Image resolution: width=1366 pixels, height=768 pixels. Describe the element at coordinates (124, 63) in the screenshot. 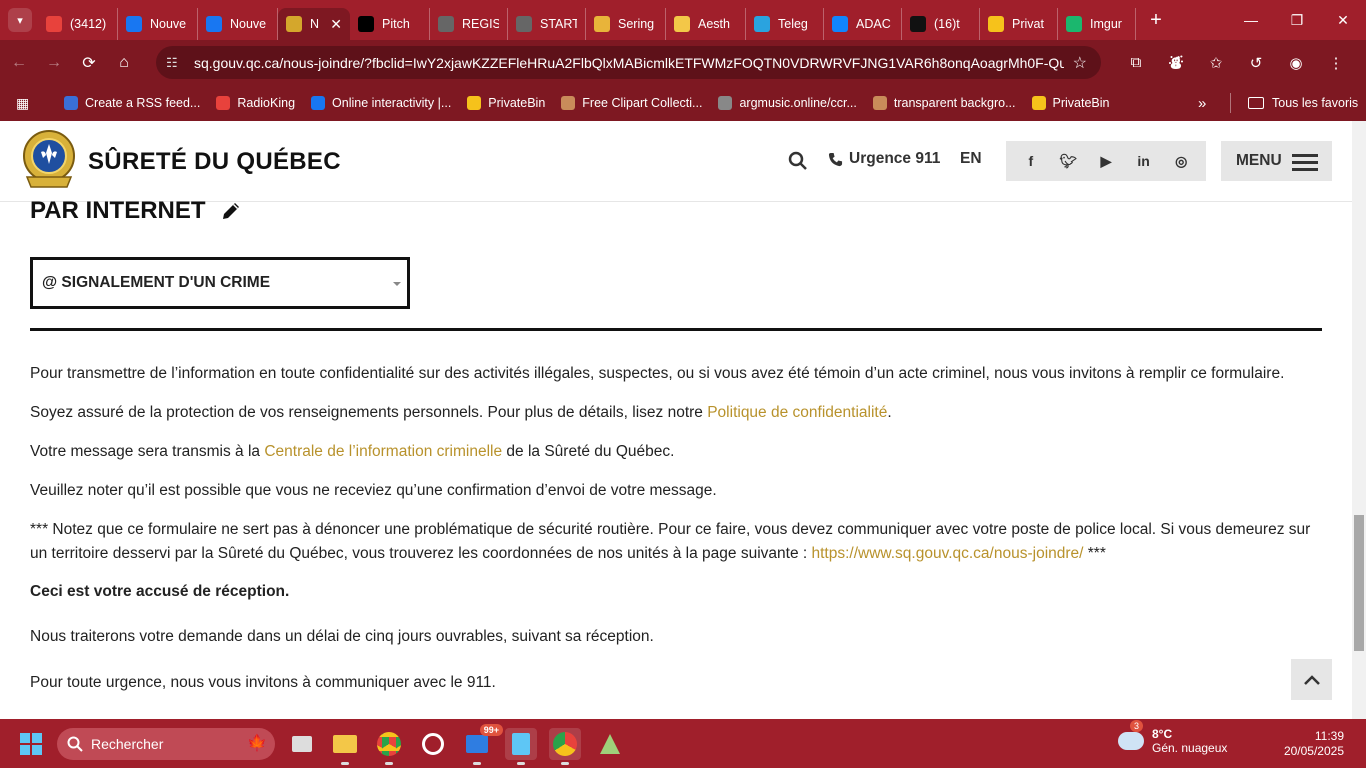

I see `home-button: ⌂` at that location.